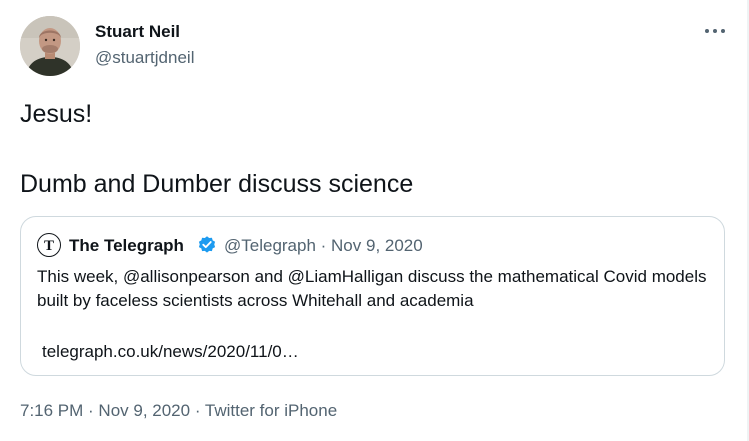  I want to click on tweet-text-line: Jesus!, so click(56, 114).